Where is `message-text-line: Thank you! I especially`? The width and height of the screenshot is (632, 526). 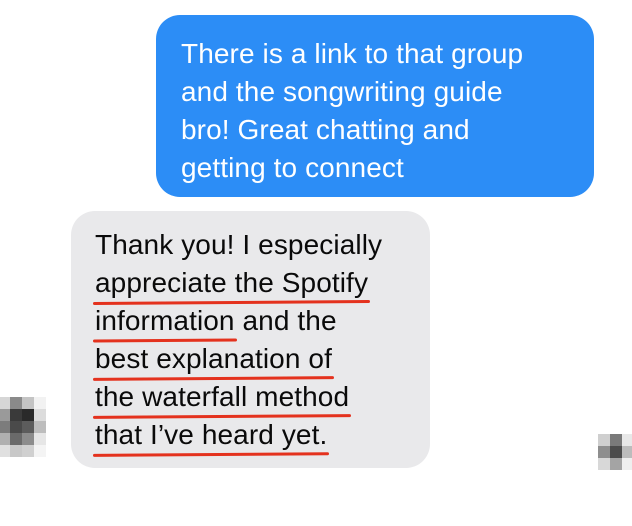
message-text-line: Thank you! I especially is located at coordinates (239, 244).